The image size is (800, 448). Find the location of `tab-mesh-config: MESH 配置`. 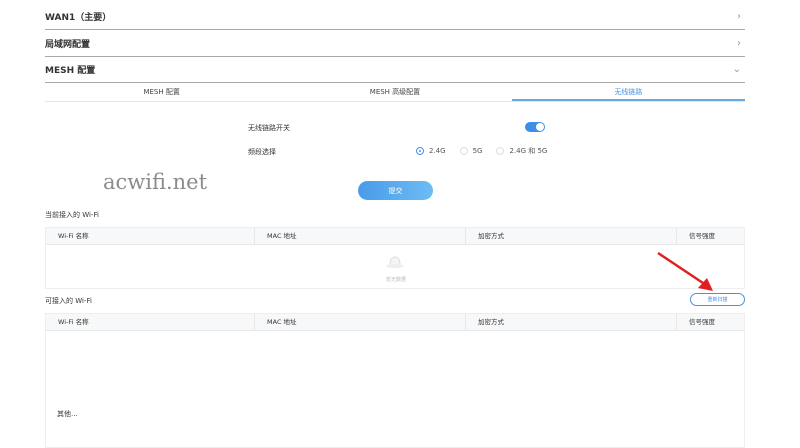

tab-mesh-config: MESH 配置 is located at coordinates (161, 92).